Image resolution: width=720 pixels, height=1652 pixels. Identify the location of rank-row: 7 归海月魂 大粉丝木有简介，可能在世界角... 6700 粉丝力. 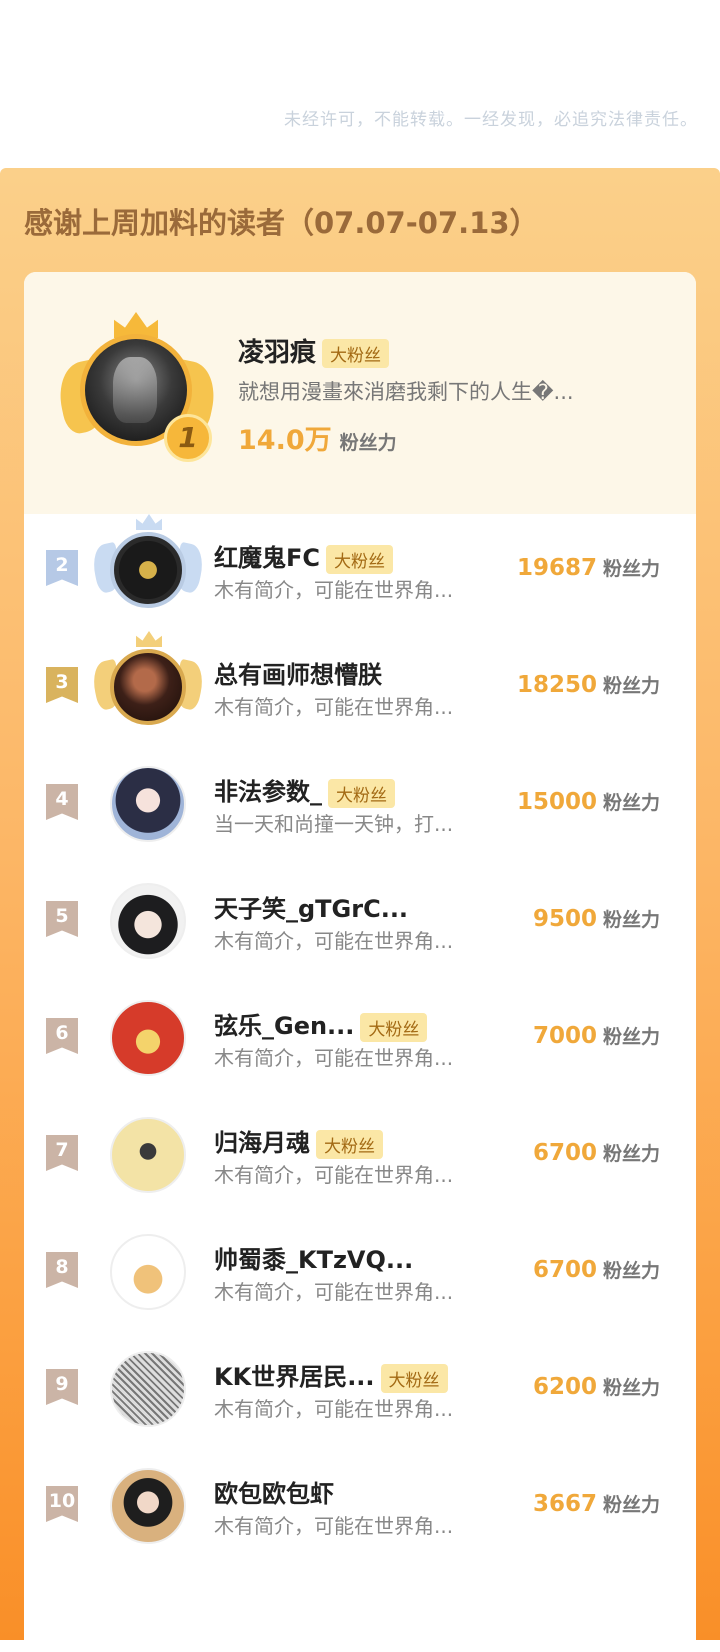
(360, 1158).